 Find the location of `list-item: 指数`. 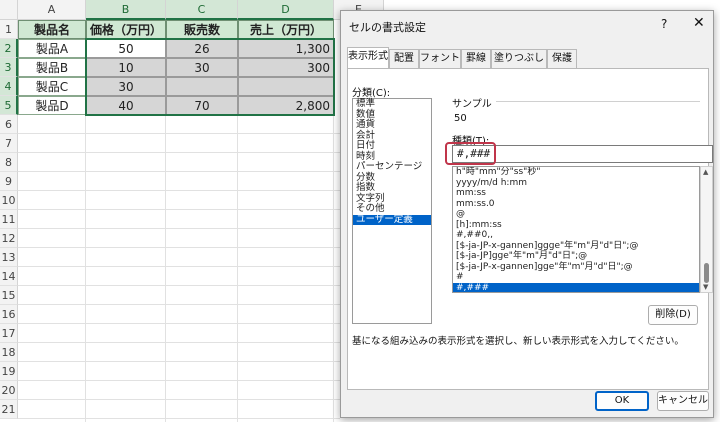

list-item: 指数 is located at coordinates (392, 188).